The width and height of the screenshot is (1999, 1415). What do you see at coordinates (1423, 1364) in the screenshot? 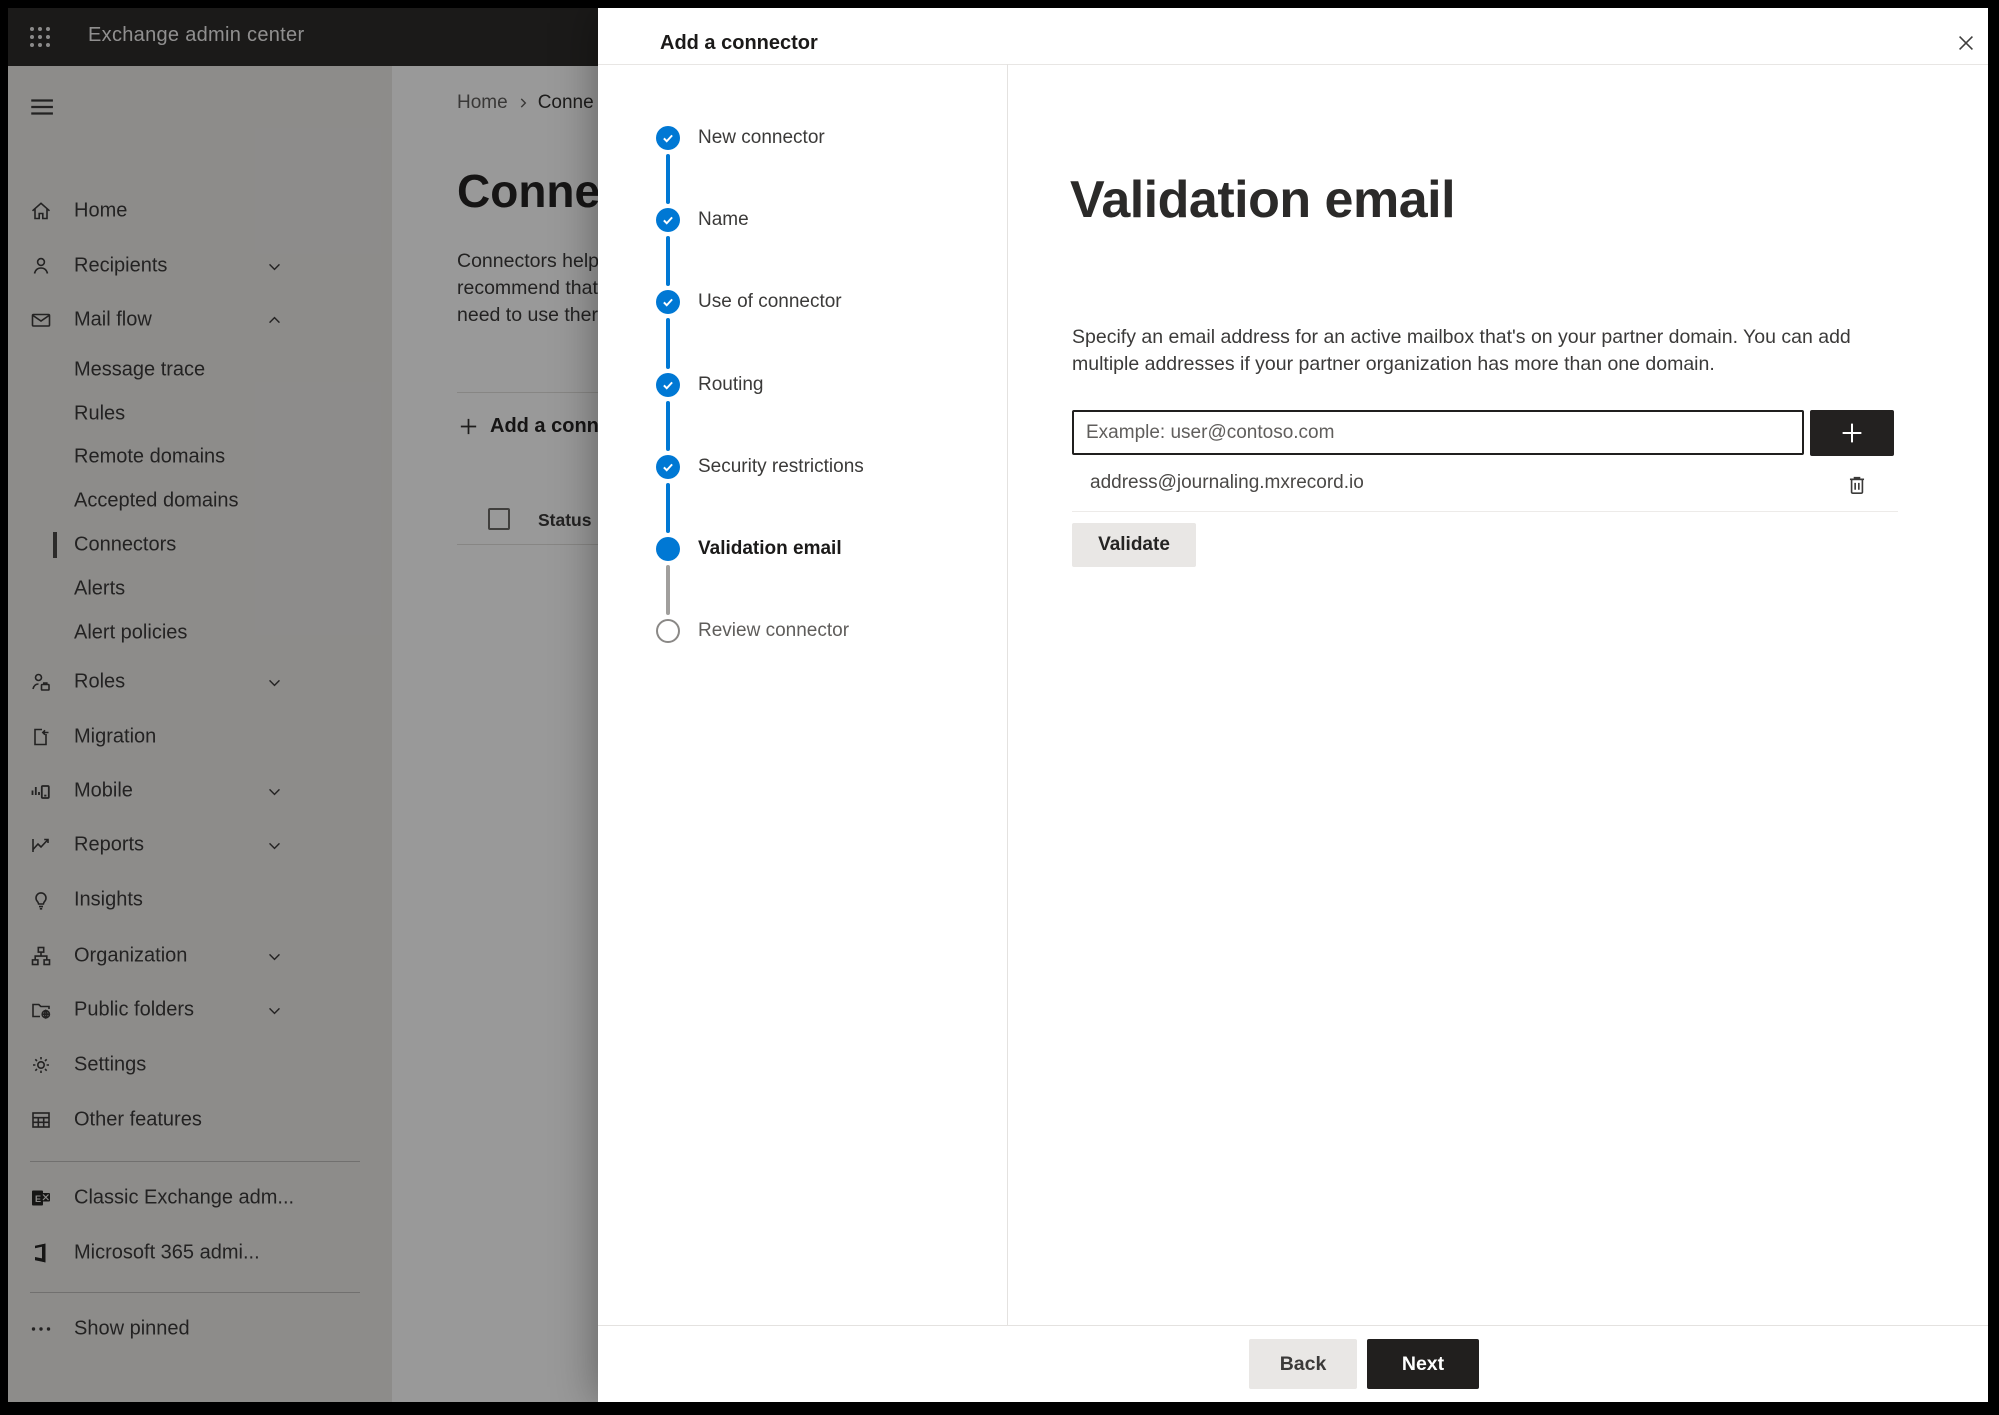
I see `next-button: Next` at bounding box center [1423, 1364].